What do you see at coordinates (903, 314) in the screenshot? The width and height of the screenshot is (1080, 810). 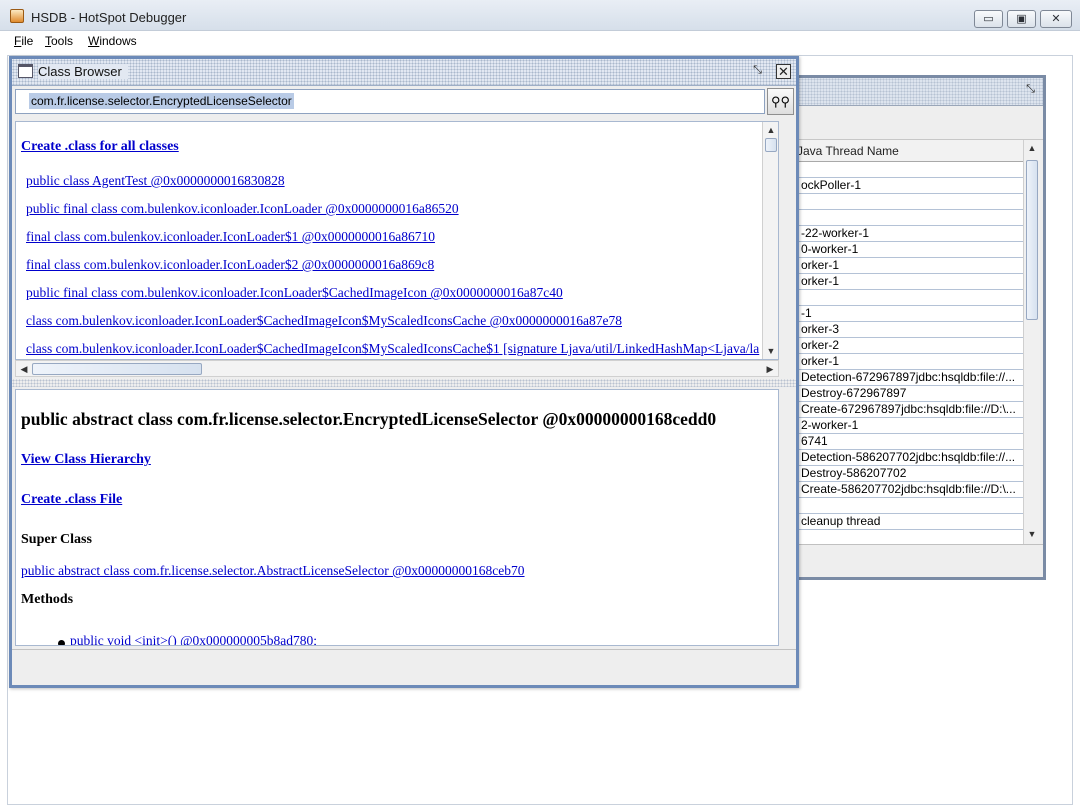 I see `thread-row: -1` at bounding box center [903, 314].